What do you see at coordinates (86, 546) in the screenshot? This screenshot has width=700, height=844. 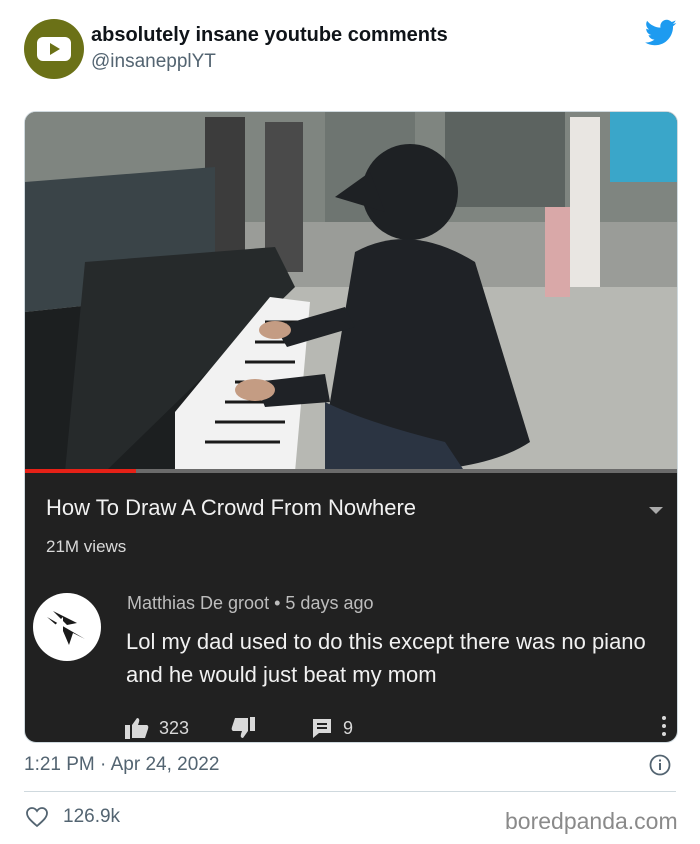 I see `view-count: 21M views` at bounding box center [86, 546].